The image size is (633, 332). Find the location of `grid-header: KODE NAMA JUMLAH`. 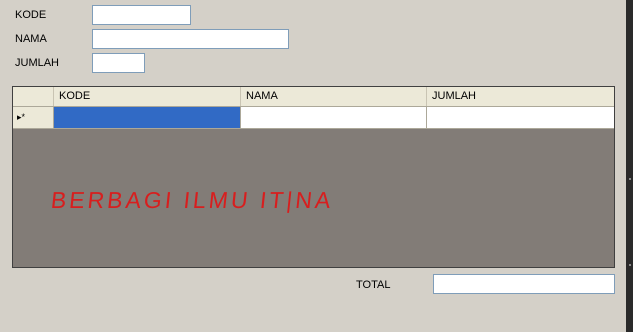

grid-header: KODE NAMA JUMLAH is located at coordinates (313, 97).